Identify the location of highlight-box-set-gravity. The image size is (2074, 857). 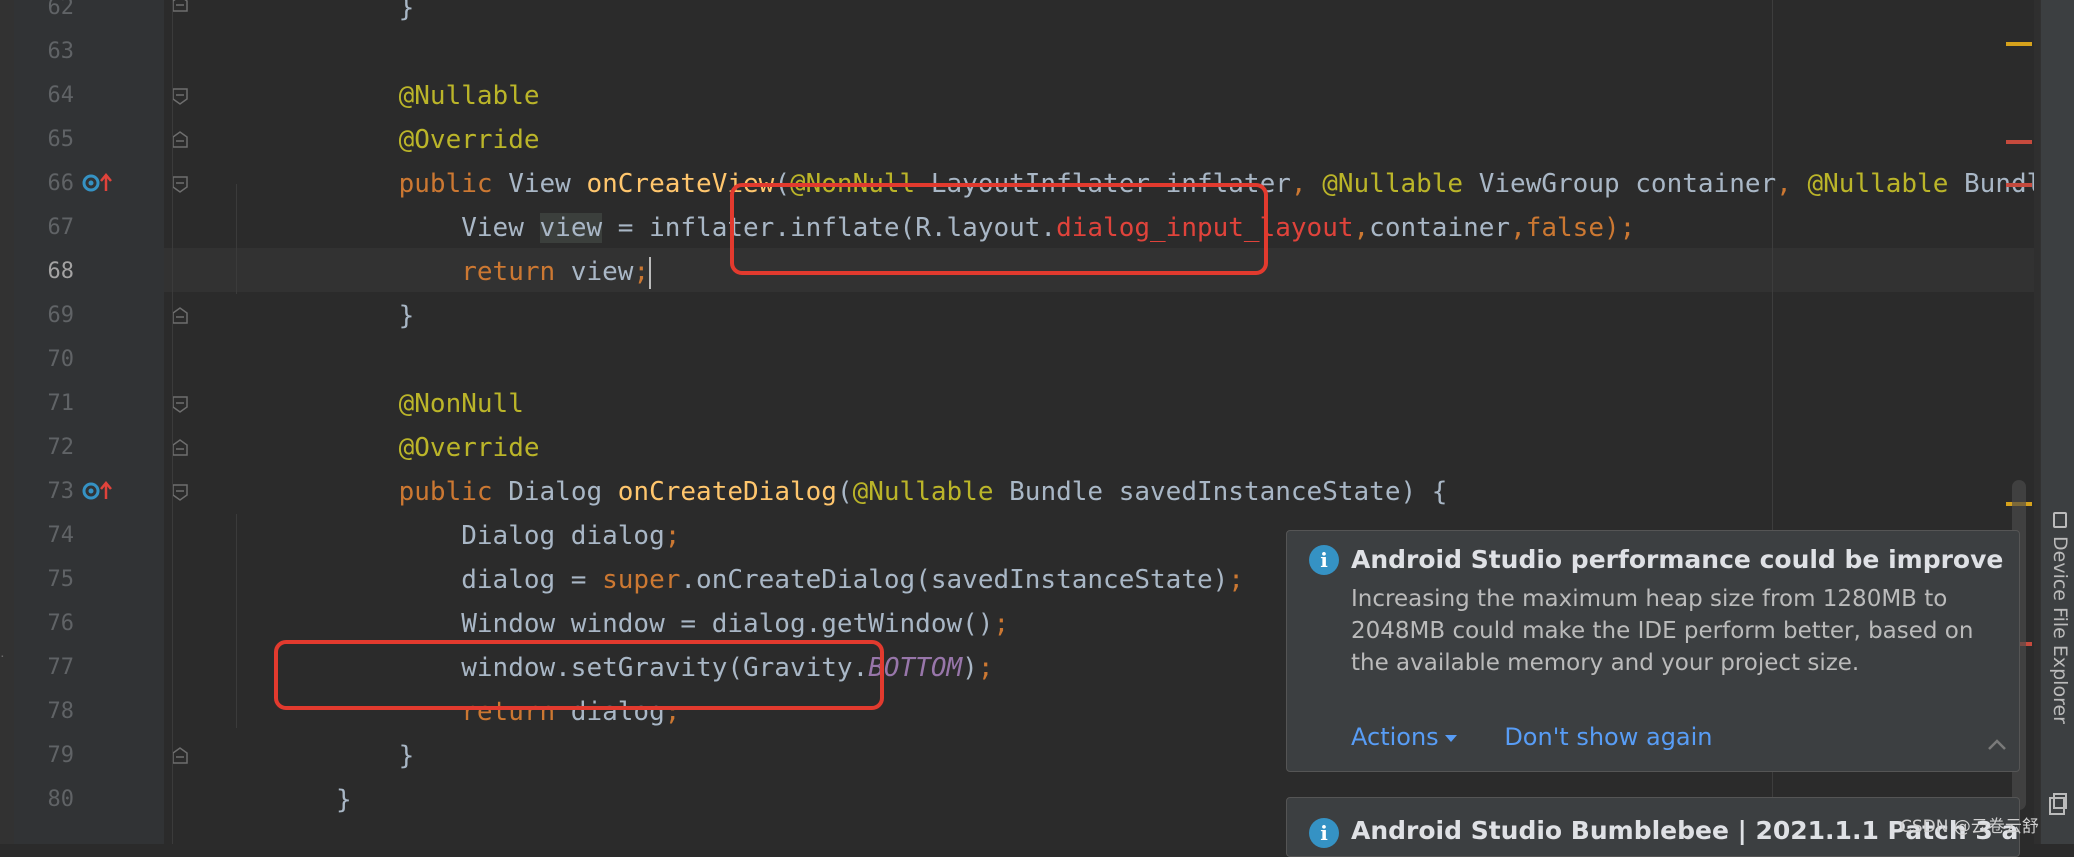
(579, 675).